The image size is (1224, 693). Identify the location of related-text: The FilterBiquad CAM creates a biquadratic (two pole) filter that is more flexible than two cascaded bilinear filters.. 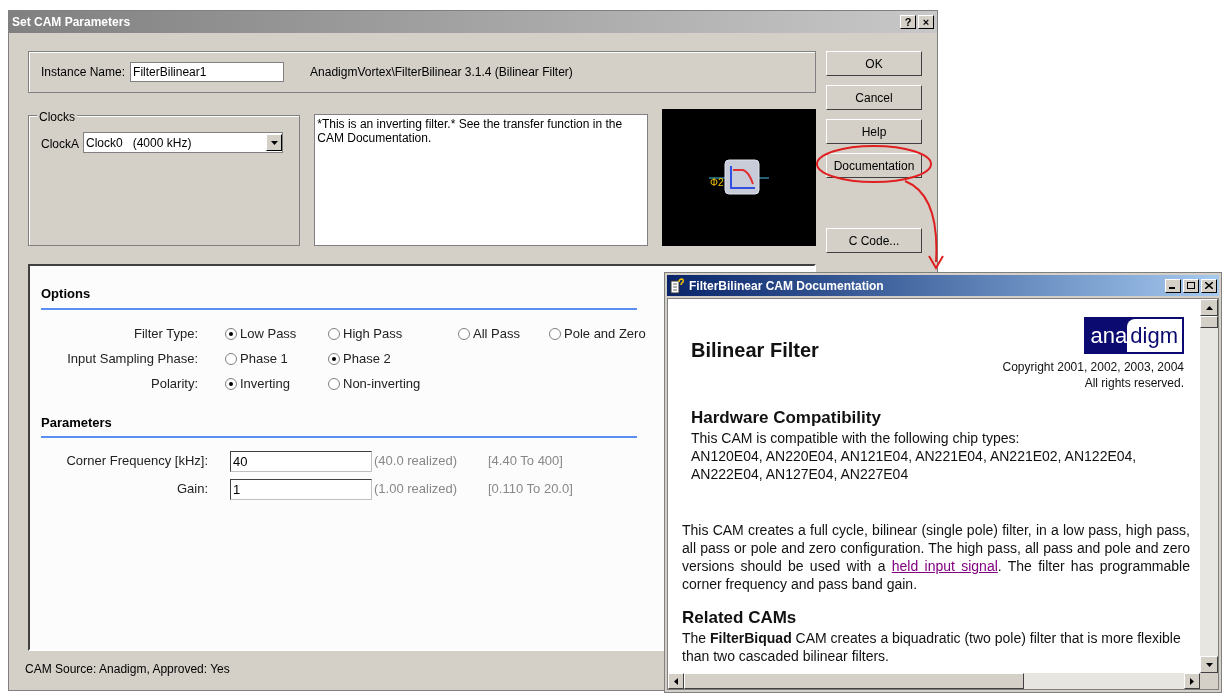
(932, 647).